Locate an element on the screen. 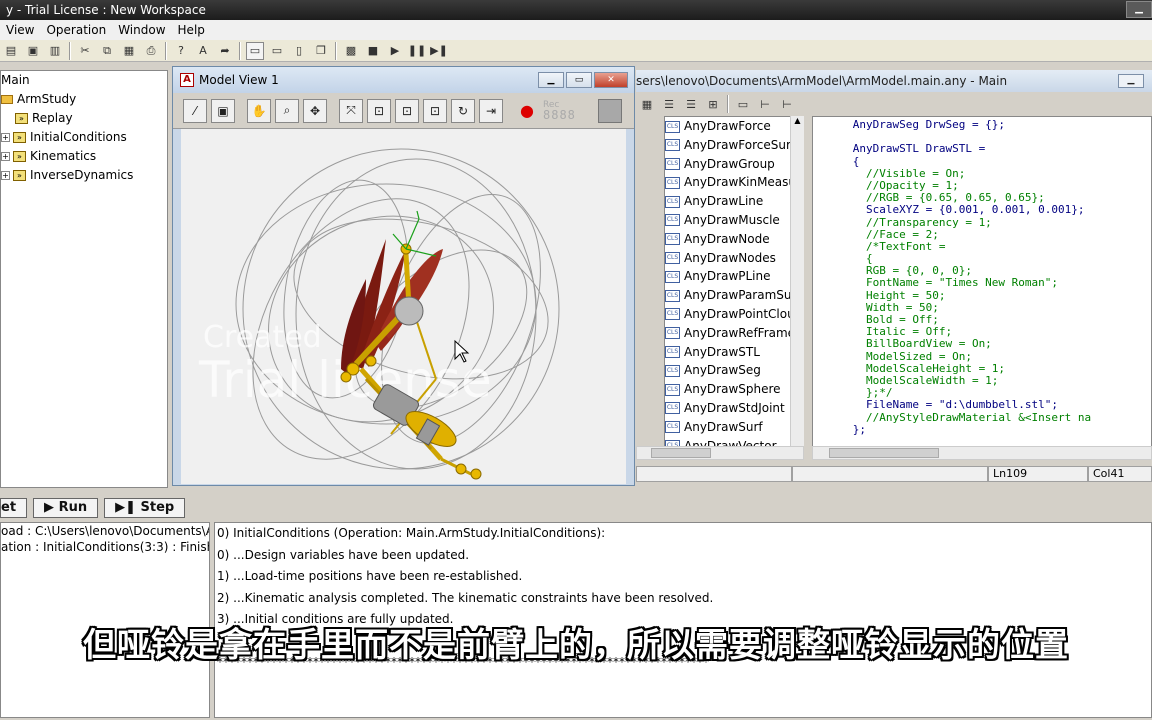 Image resolution: width=1152 pixels, height=720 pixels. view-side-icon: ⊡ is located at coordinates (407, 110).